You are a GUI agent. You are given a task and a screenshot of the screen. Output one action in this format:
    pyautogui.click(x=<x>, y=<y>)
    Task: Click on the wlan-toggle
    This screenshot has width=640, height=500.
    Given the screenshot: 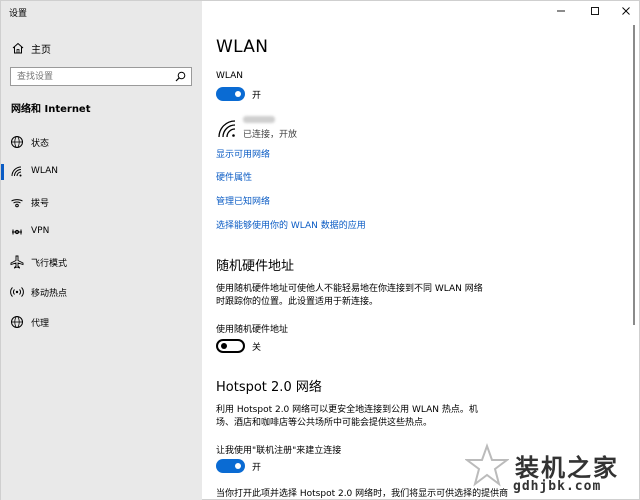 What is the action you would take?
    pyautogui.click(x=230, y=94)
    